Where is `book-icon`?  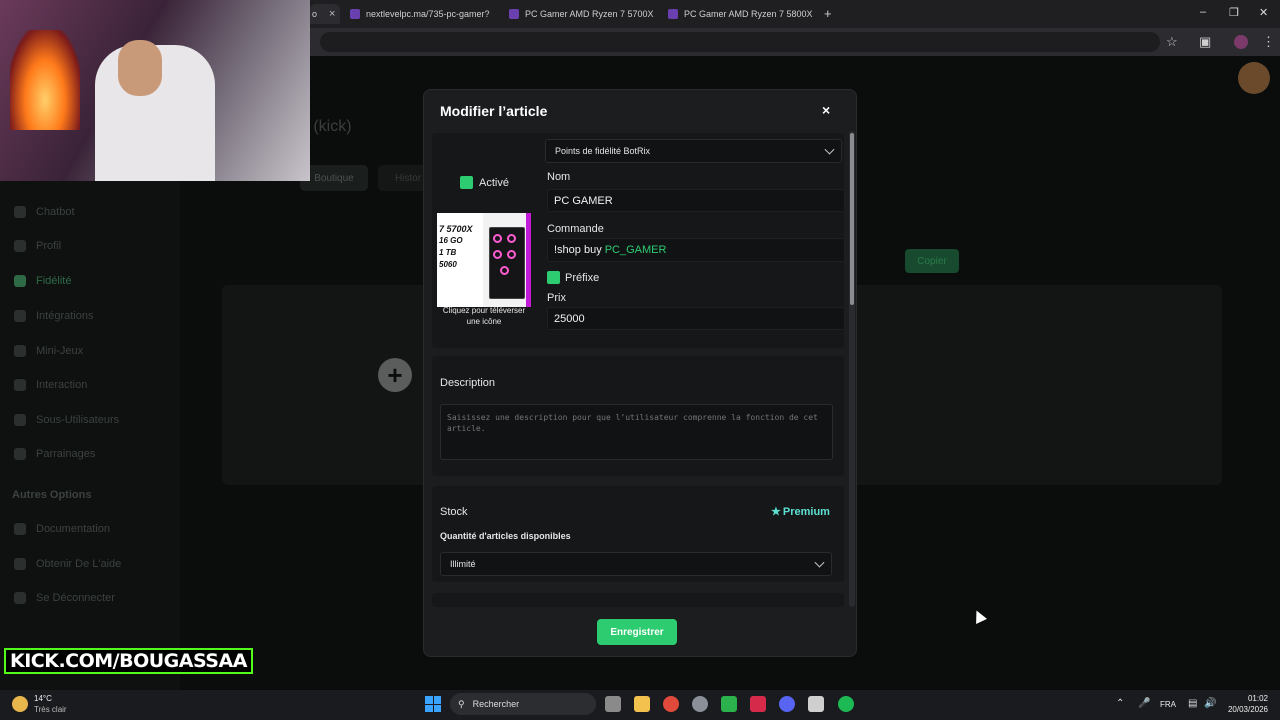 book-icon is located at coordinates (20, 529).